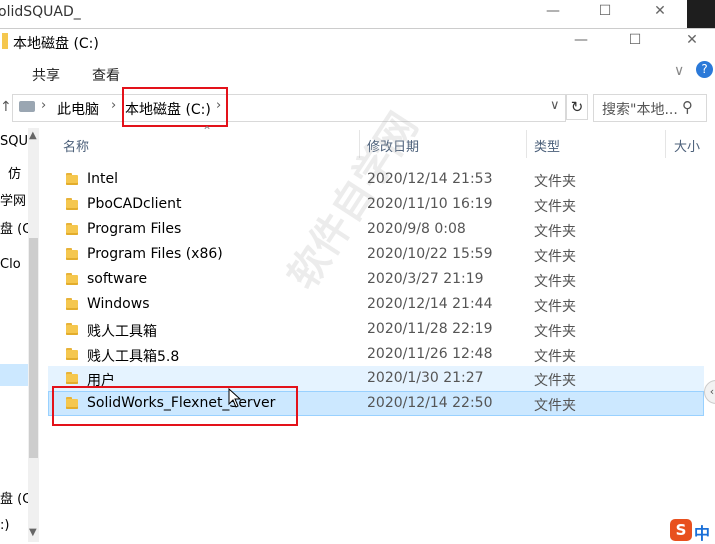 The height and width of the screenshot is (544, 715). I want to click on ime-indicator: S 中, so click(692, 530).